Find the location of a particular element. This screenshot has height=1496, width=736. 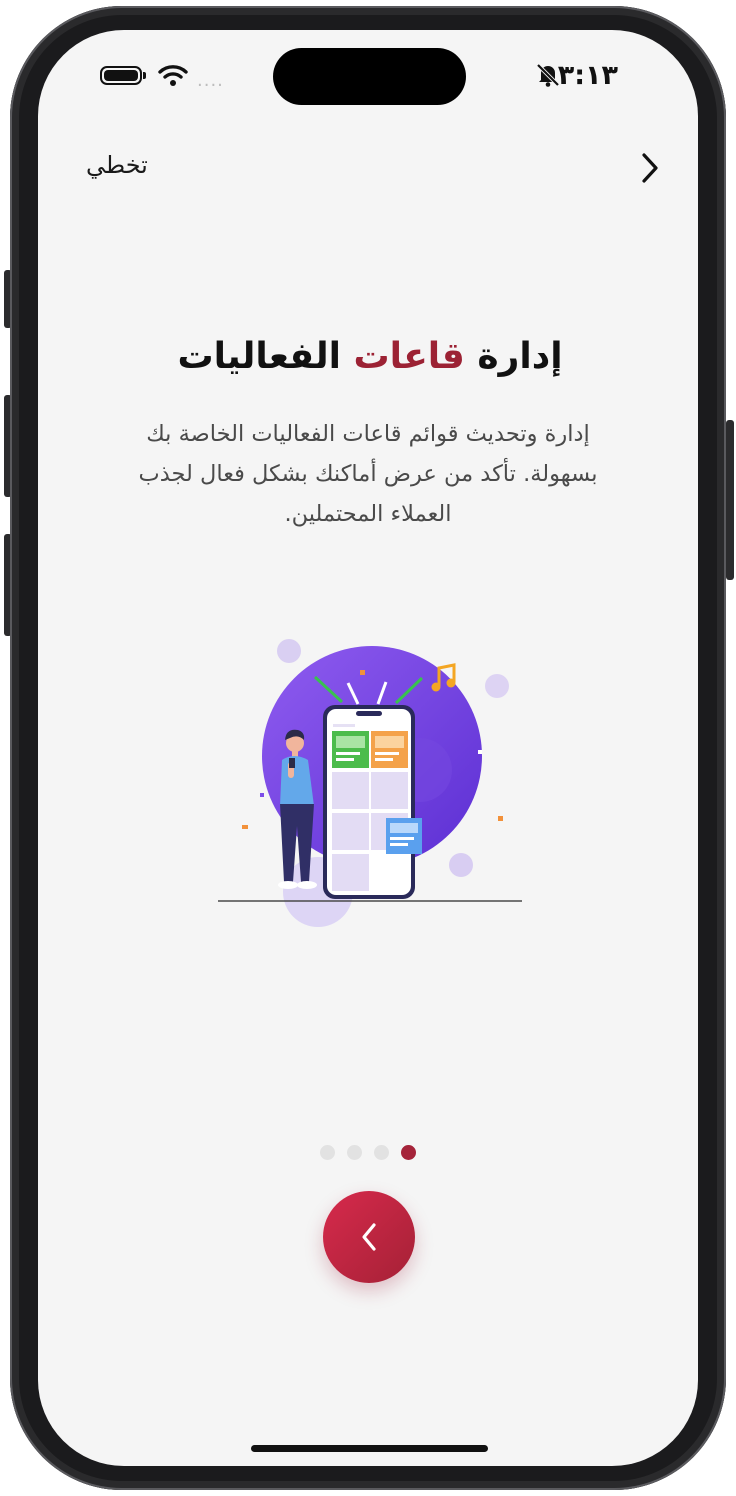

title-word-1: إدارة is located at coordinates (520, 356).